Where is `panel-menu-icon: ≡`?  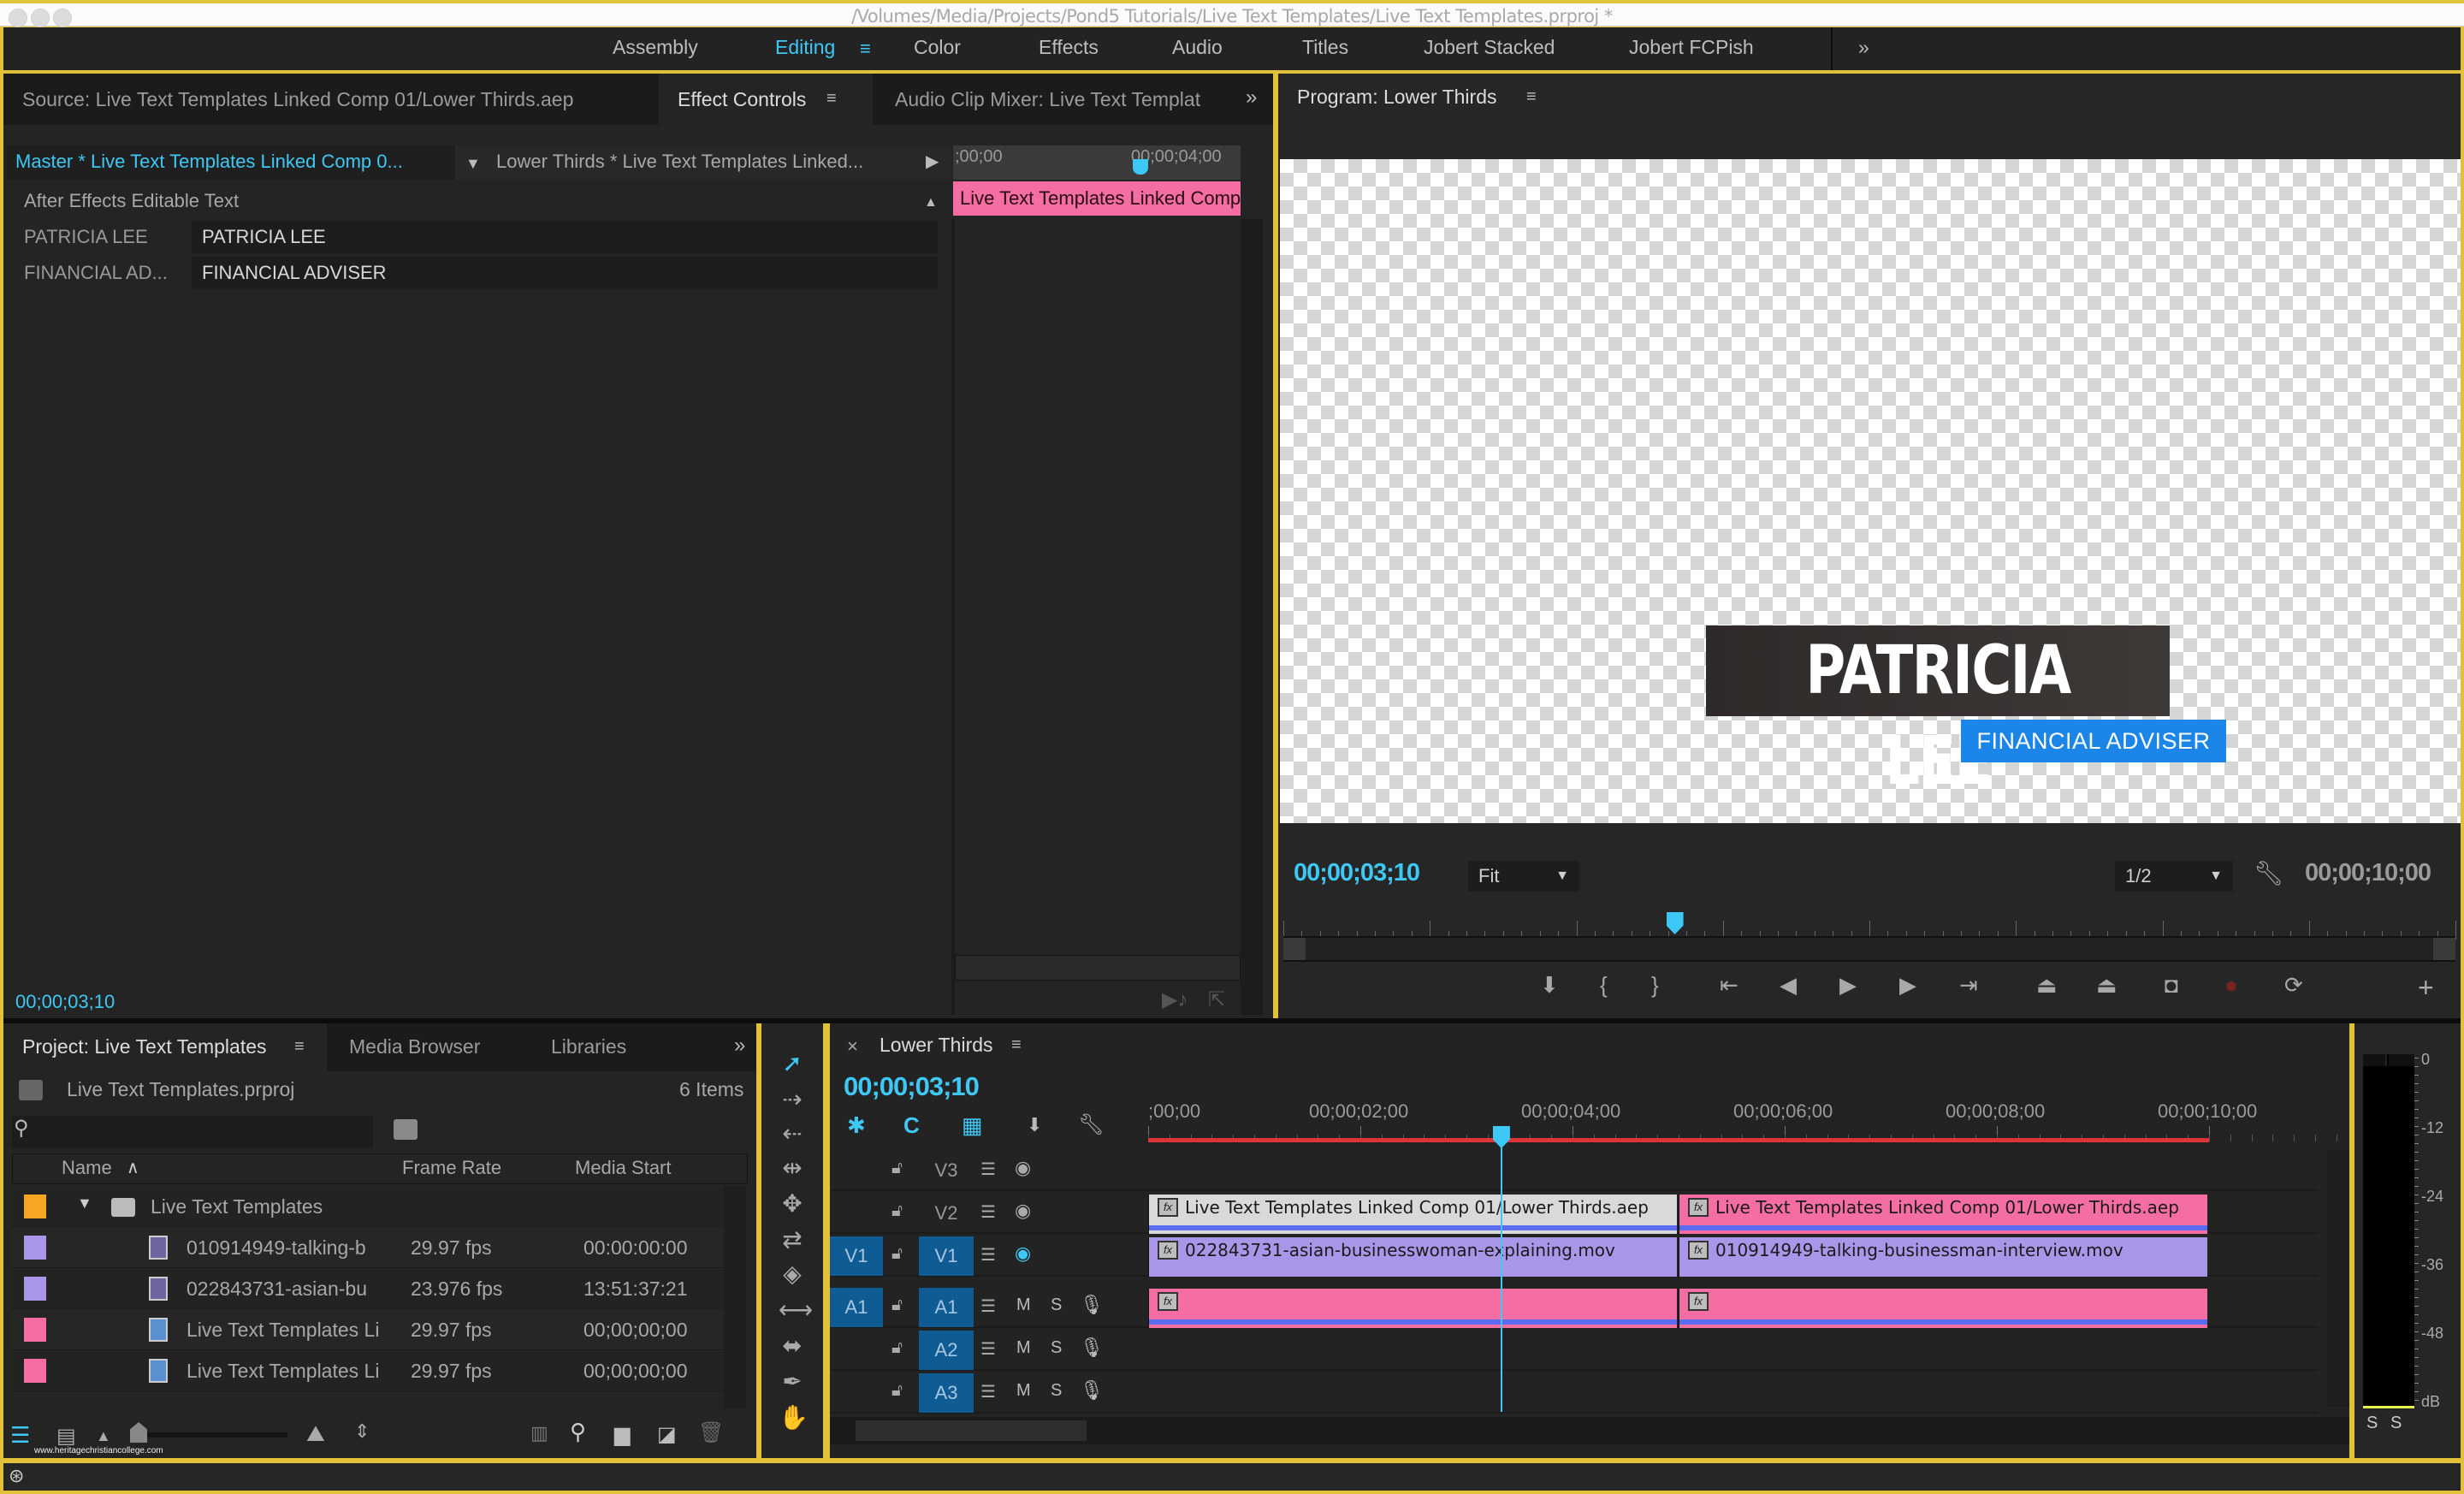 panel-menu-icon: ≡ is located at coordinates (831, 99).